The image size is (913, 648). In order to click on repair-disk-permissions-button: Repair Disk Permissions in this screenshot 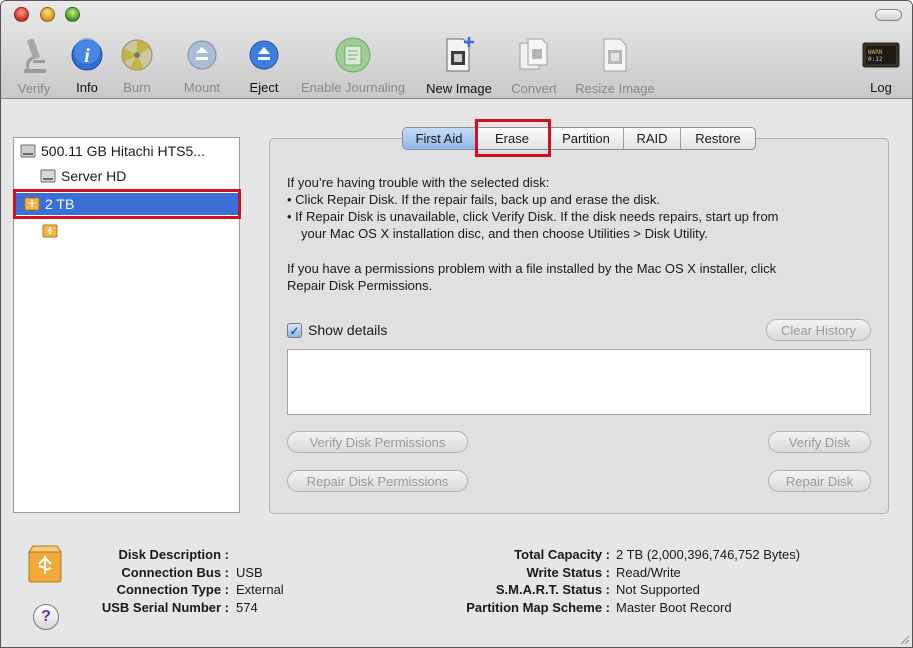, I will do `click(377, 481)`.